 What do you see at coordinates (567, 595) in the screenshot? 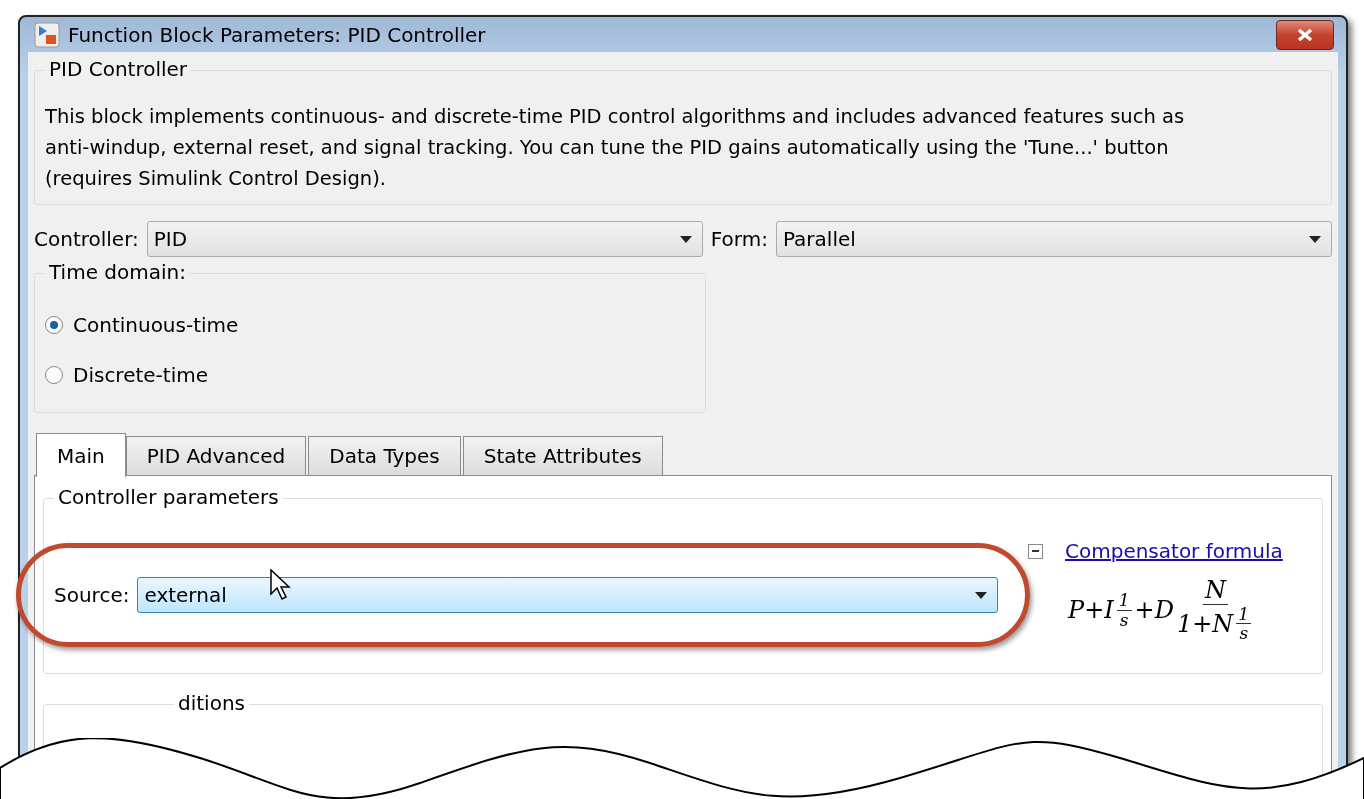
I see `source-dropdown: external` at bounding box center [567, 595].